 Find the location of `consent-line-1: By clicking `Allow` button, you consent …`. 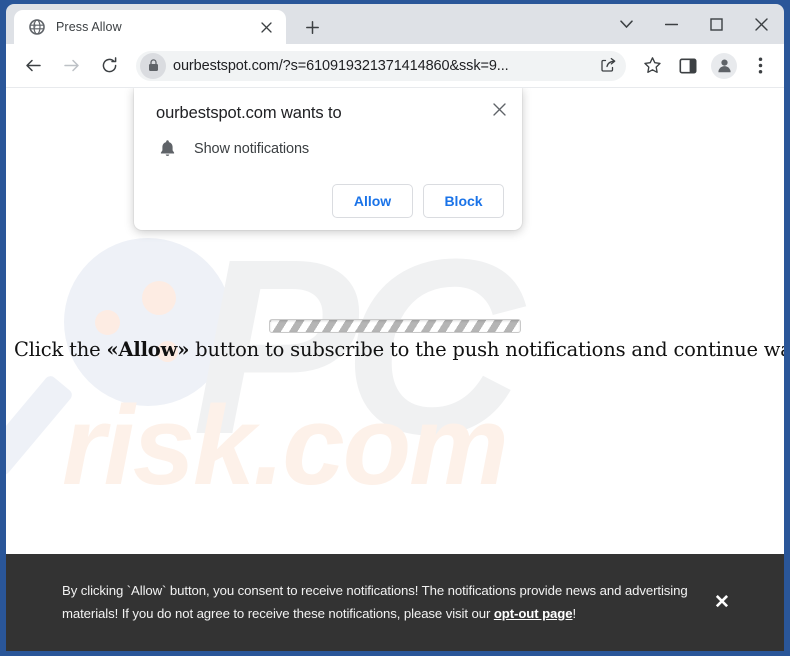

consent-line-1: By clicking `Allow` button, you consent … is located at coordinates (342, 590).